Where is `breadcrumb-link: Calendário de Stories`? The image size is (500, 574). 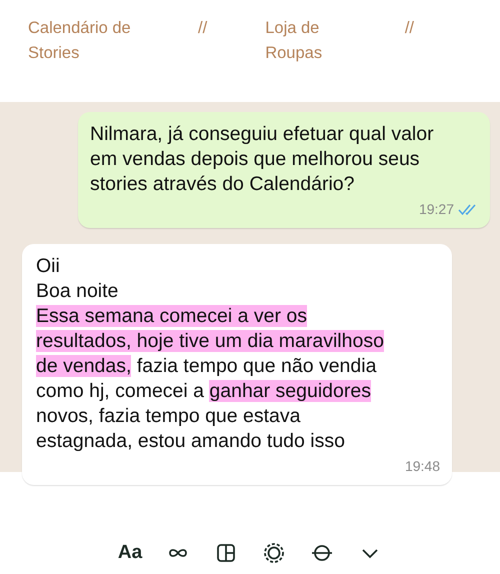
breadcrumb-link: Calendário de Stories is located at coordinates (84, 59).